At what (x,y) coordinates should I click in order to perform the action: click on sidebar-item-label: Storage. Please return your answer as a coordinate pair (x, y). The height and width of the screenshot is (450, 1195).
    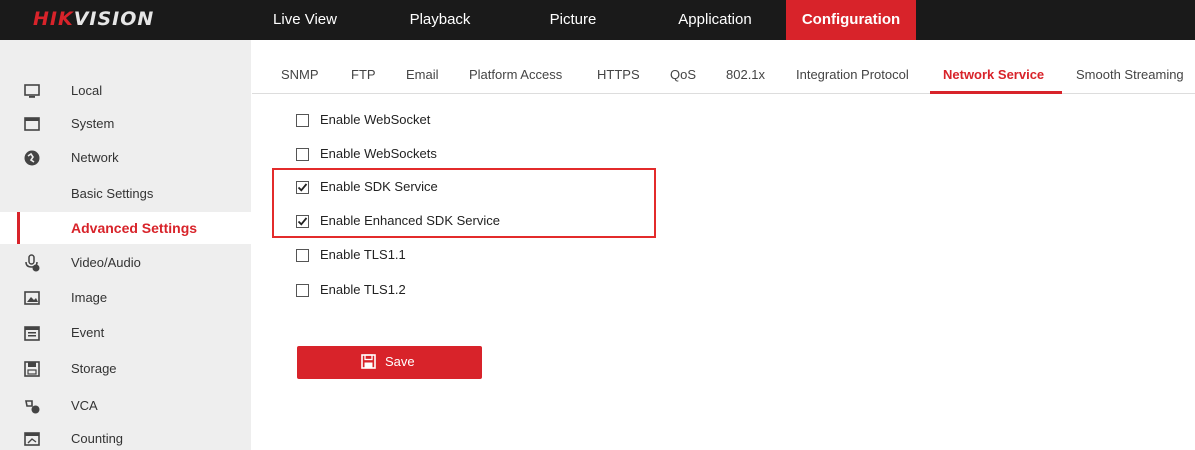
    Looking at the image, I should click on (94, 368).